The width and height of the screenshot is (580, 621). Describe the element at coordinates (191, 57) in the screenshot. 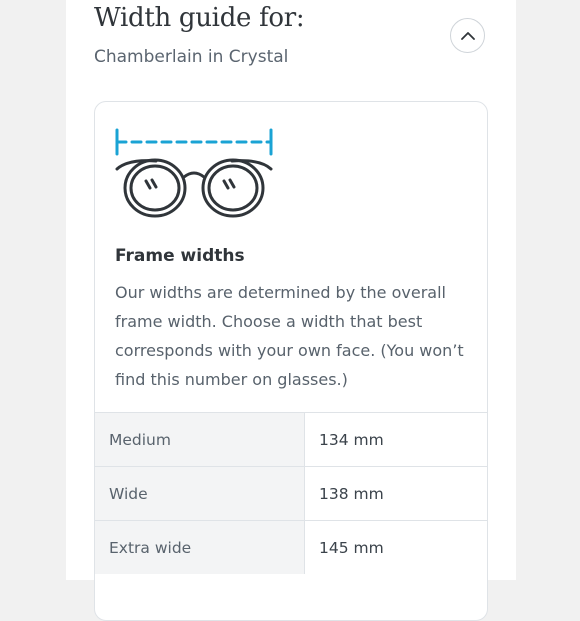

I see `product-name: Chamberlain in Crystal` at that location.